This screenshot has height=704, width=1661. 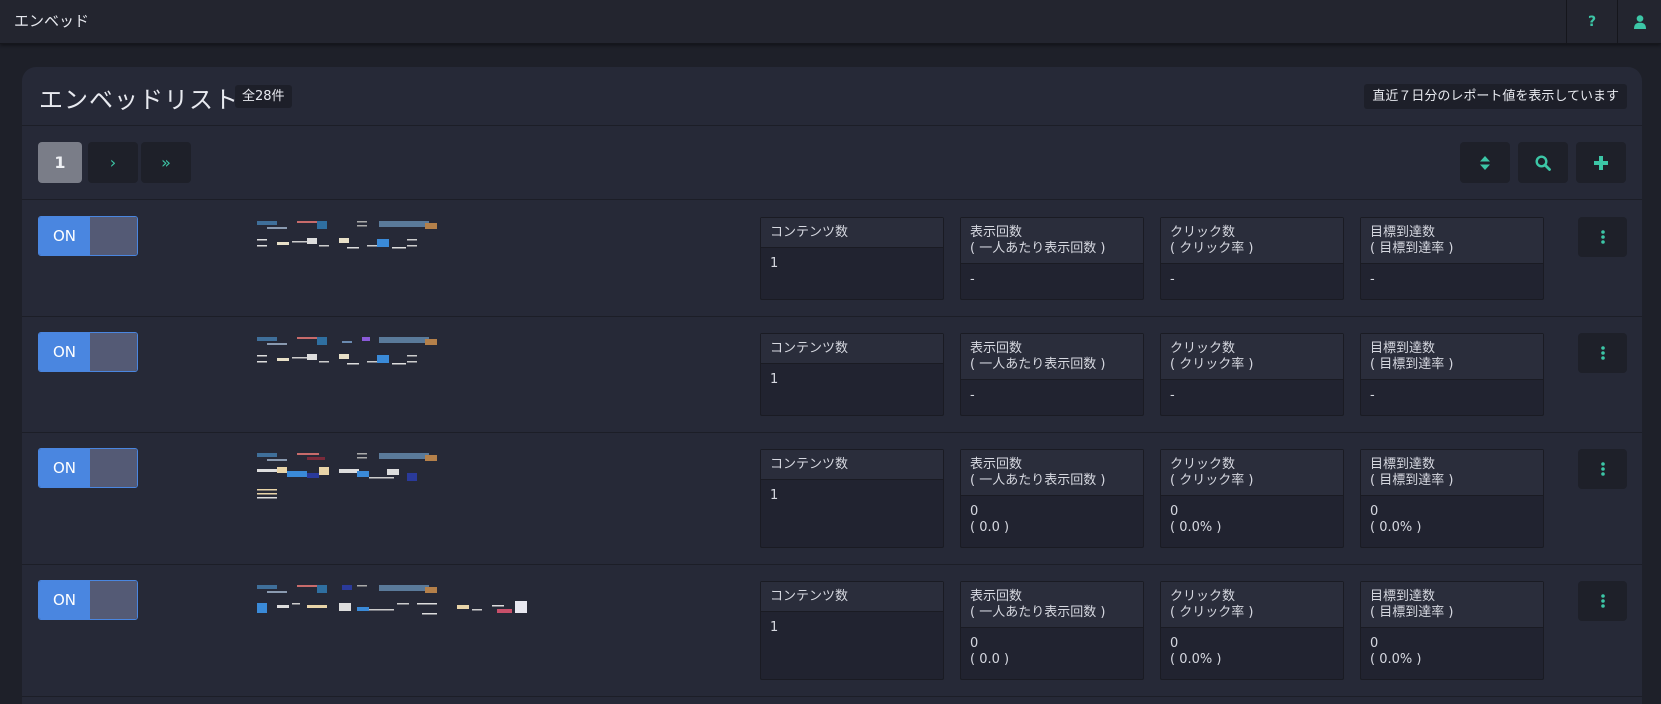 I want to click on plus-icon, so click(x=1601, y=162).